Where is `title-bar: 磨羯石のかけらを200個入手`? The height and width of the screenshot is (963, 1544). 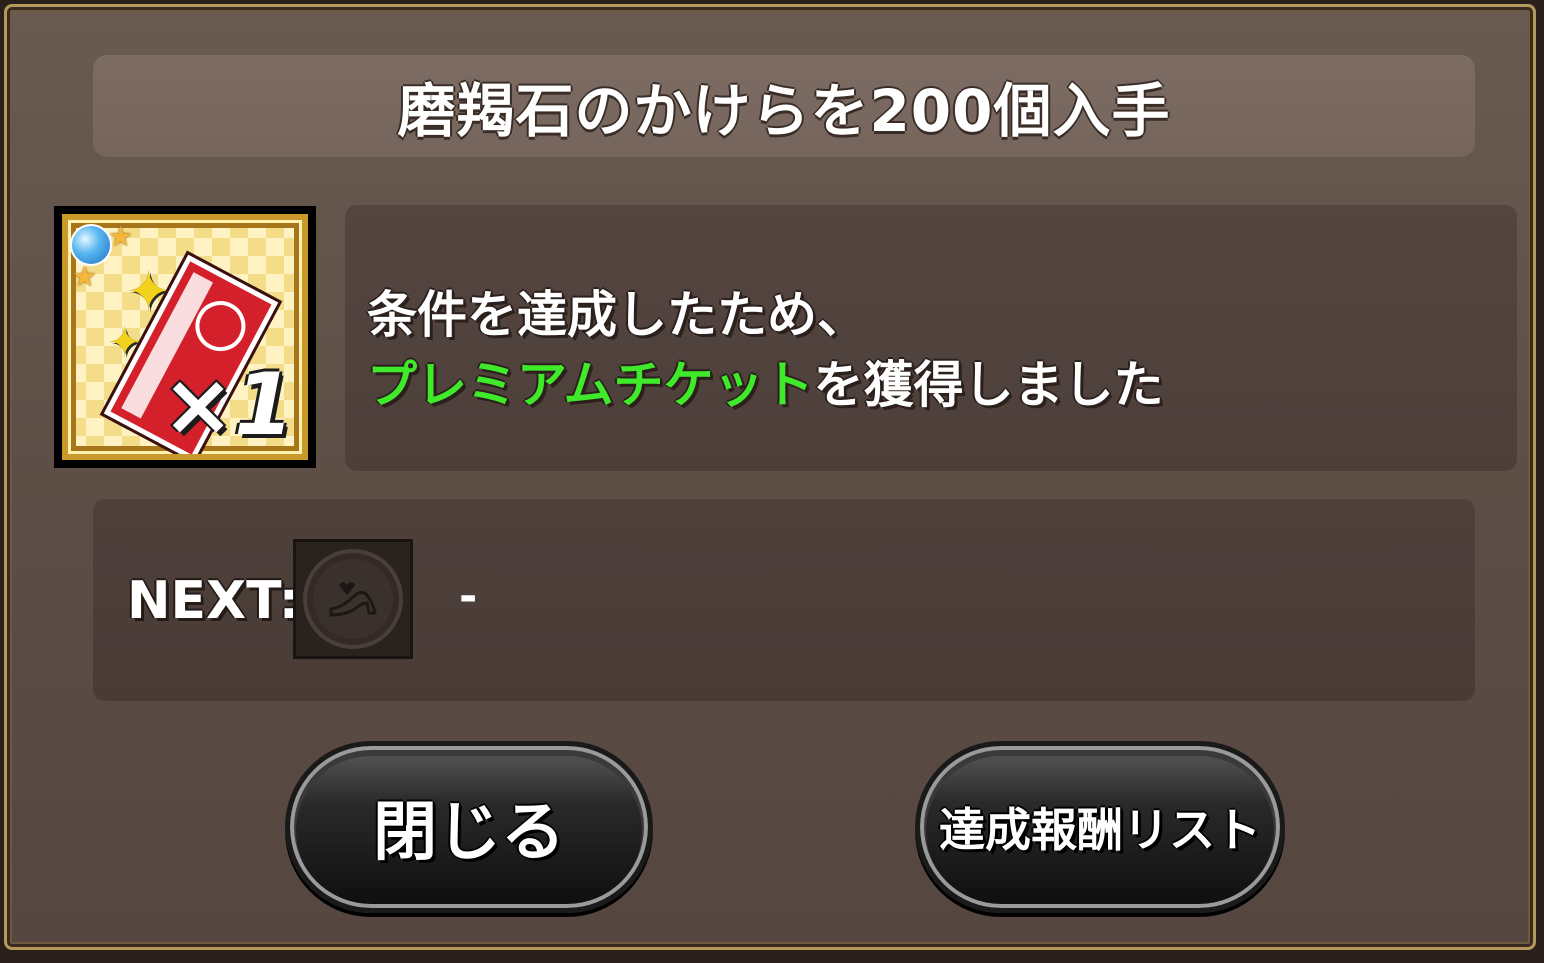
title-bar: 磨羯石のかけらを200個入手 is located at coordinates (784, 106).